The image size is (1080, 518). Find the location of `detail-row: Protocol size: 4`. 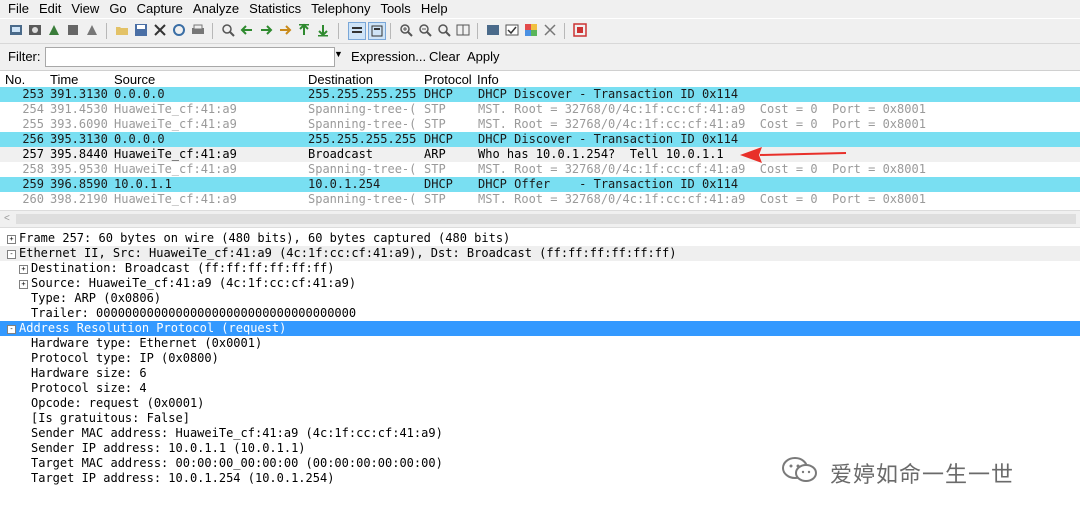

detail-row: Protocol size: 4 is located at coordinates (540, 388).